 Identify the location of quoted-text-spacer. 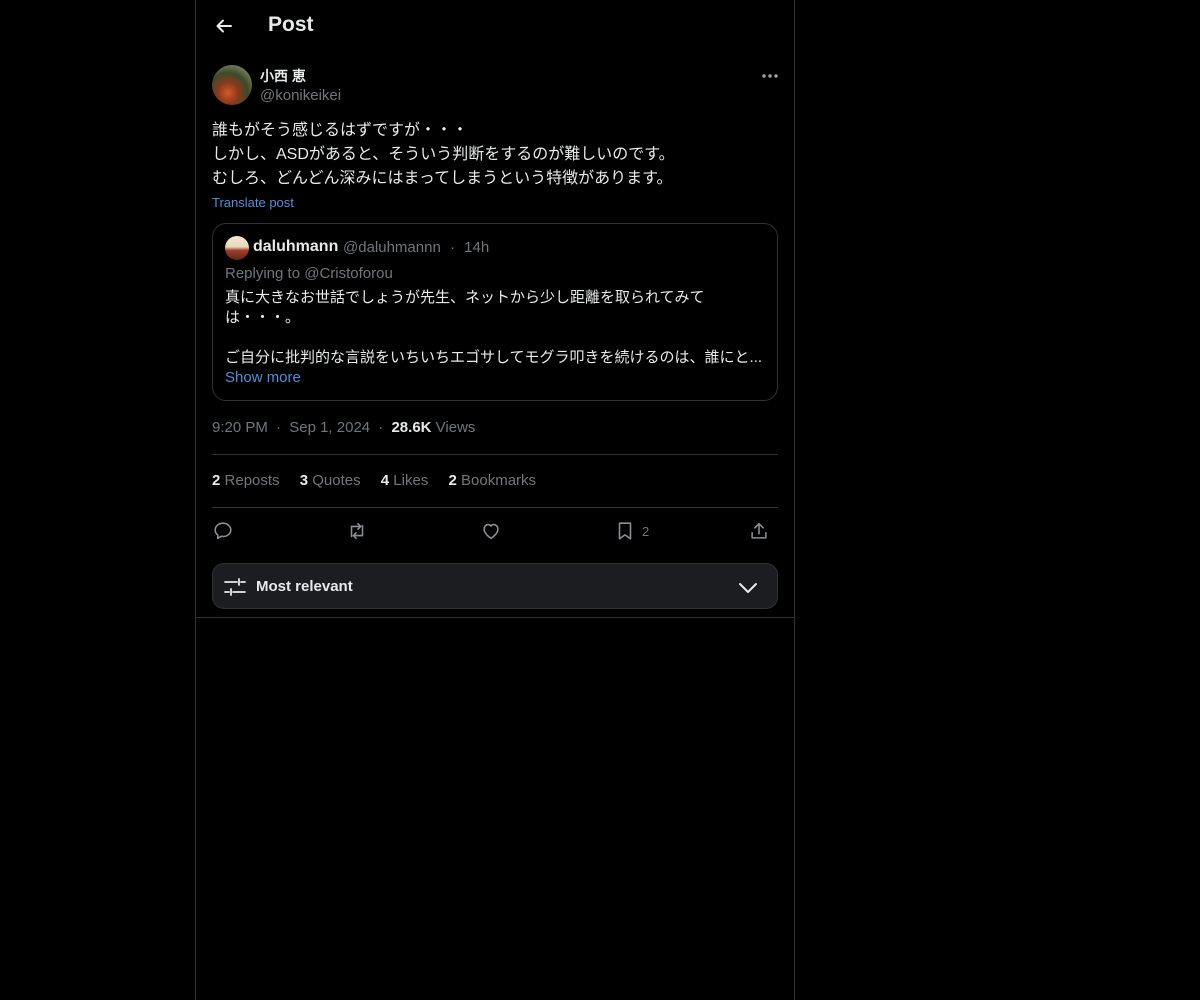
(495, 338).